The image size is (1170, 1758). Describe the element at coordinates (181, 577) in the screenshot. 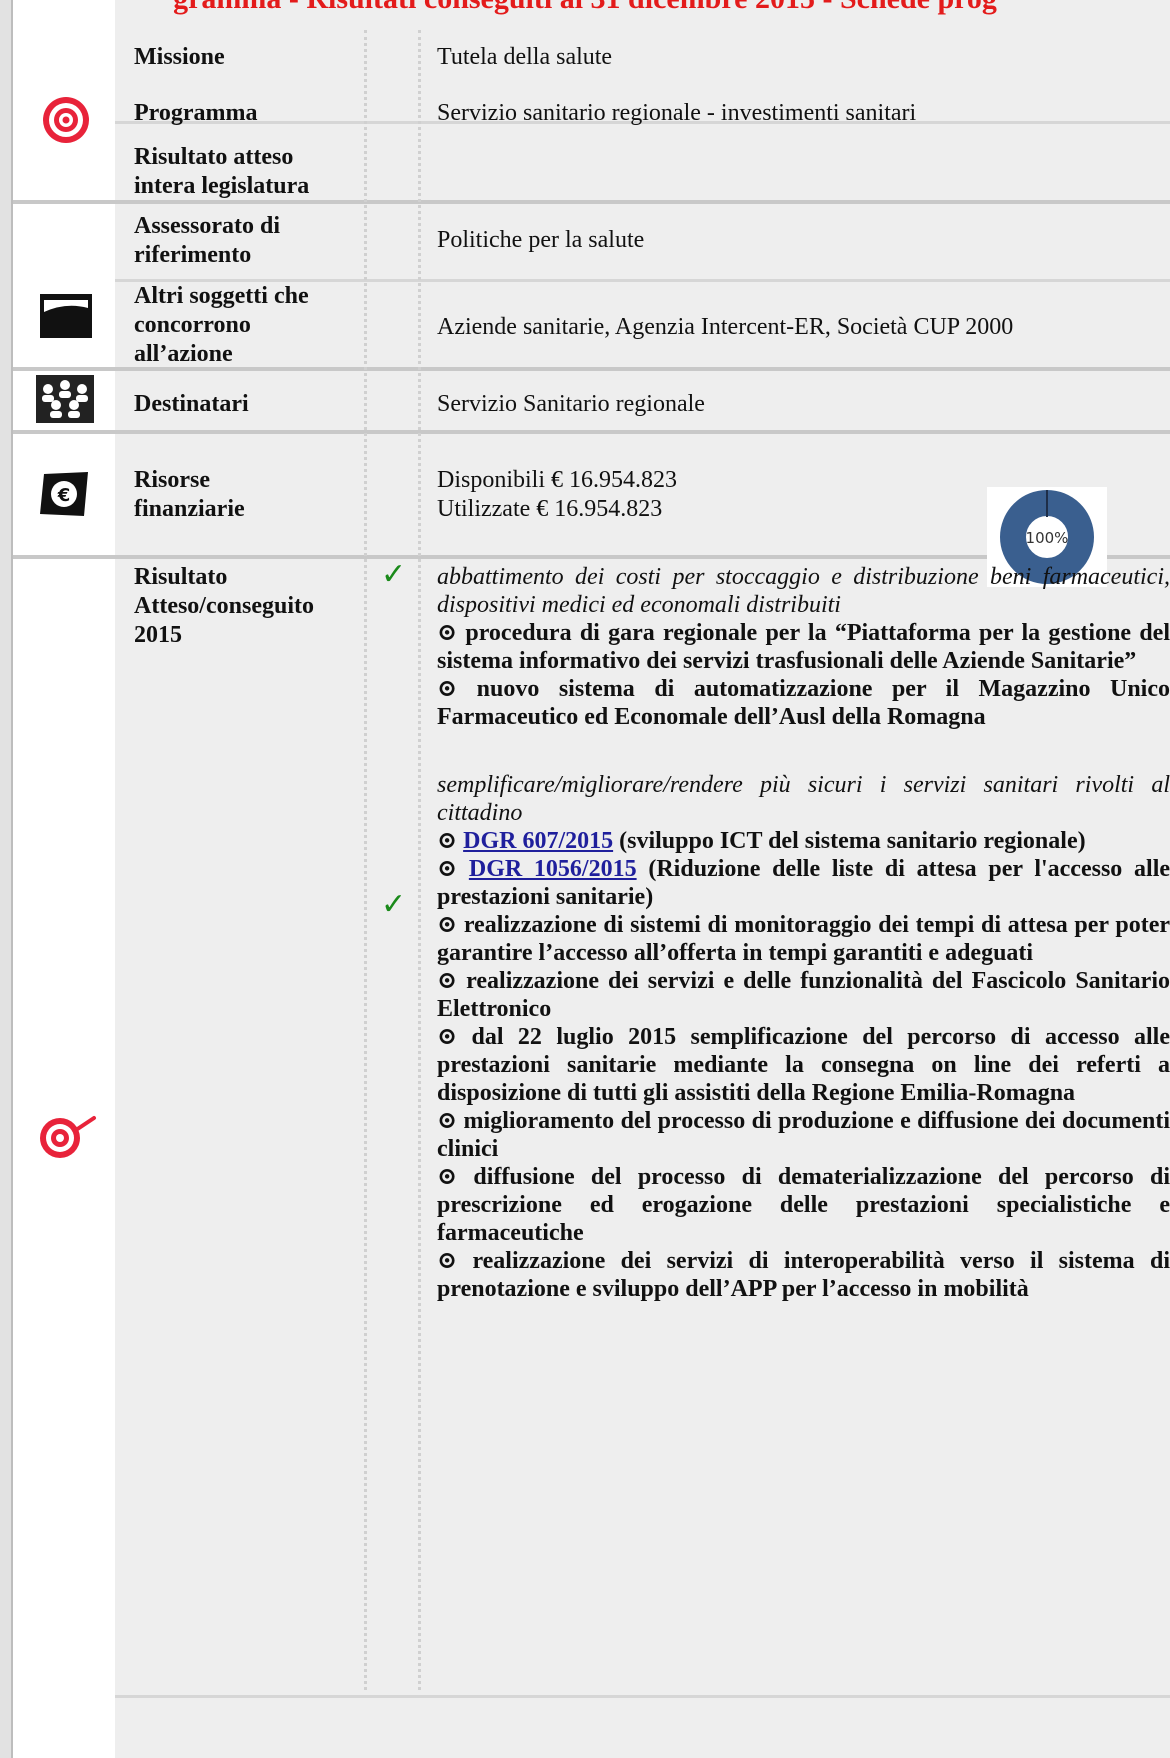

I see `label-line: Risultato` at that location.